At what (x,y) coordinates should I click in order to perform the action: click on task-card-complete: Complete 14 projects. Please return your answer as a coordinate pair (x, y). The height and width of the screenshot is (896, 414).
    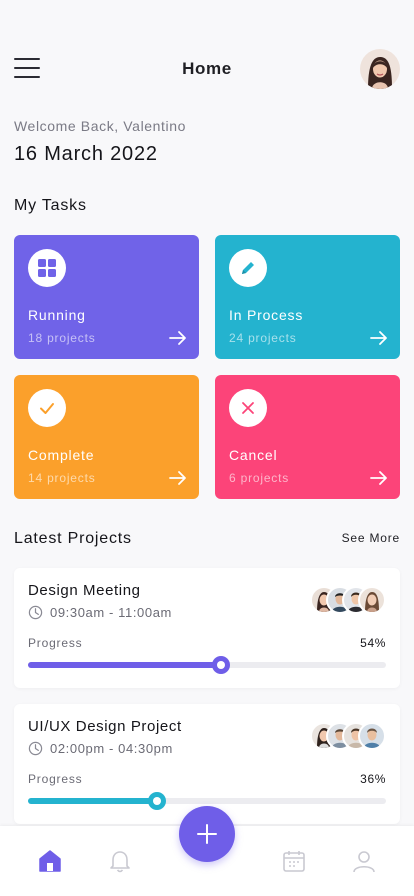
    Looking at the image, I should click on (106, 437).